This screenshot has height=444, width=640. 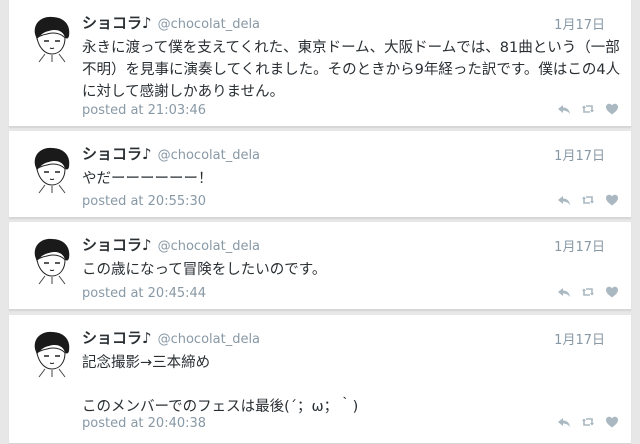 I want to click on tweet-text: この歳になって冒険をしたいのです。, so click(x=204, y=270).